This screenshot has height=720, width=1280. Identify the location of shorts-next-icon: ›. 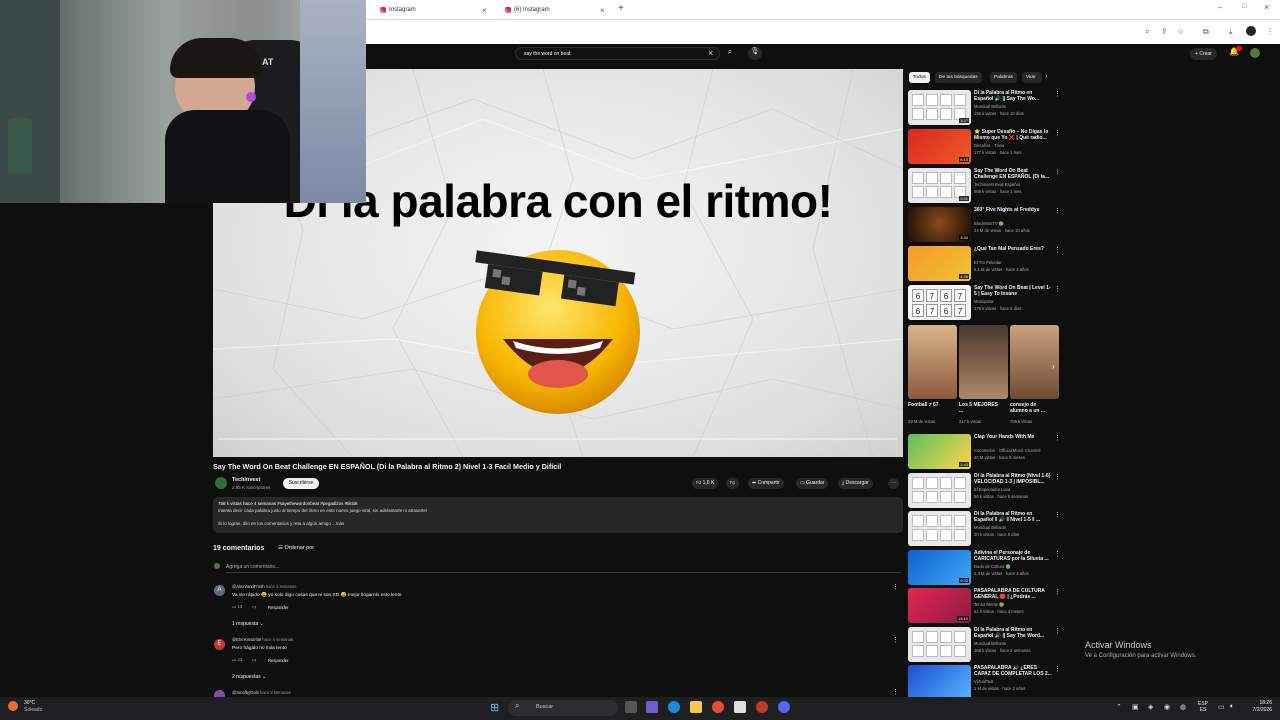
(1053, 366).